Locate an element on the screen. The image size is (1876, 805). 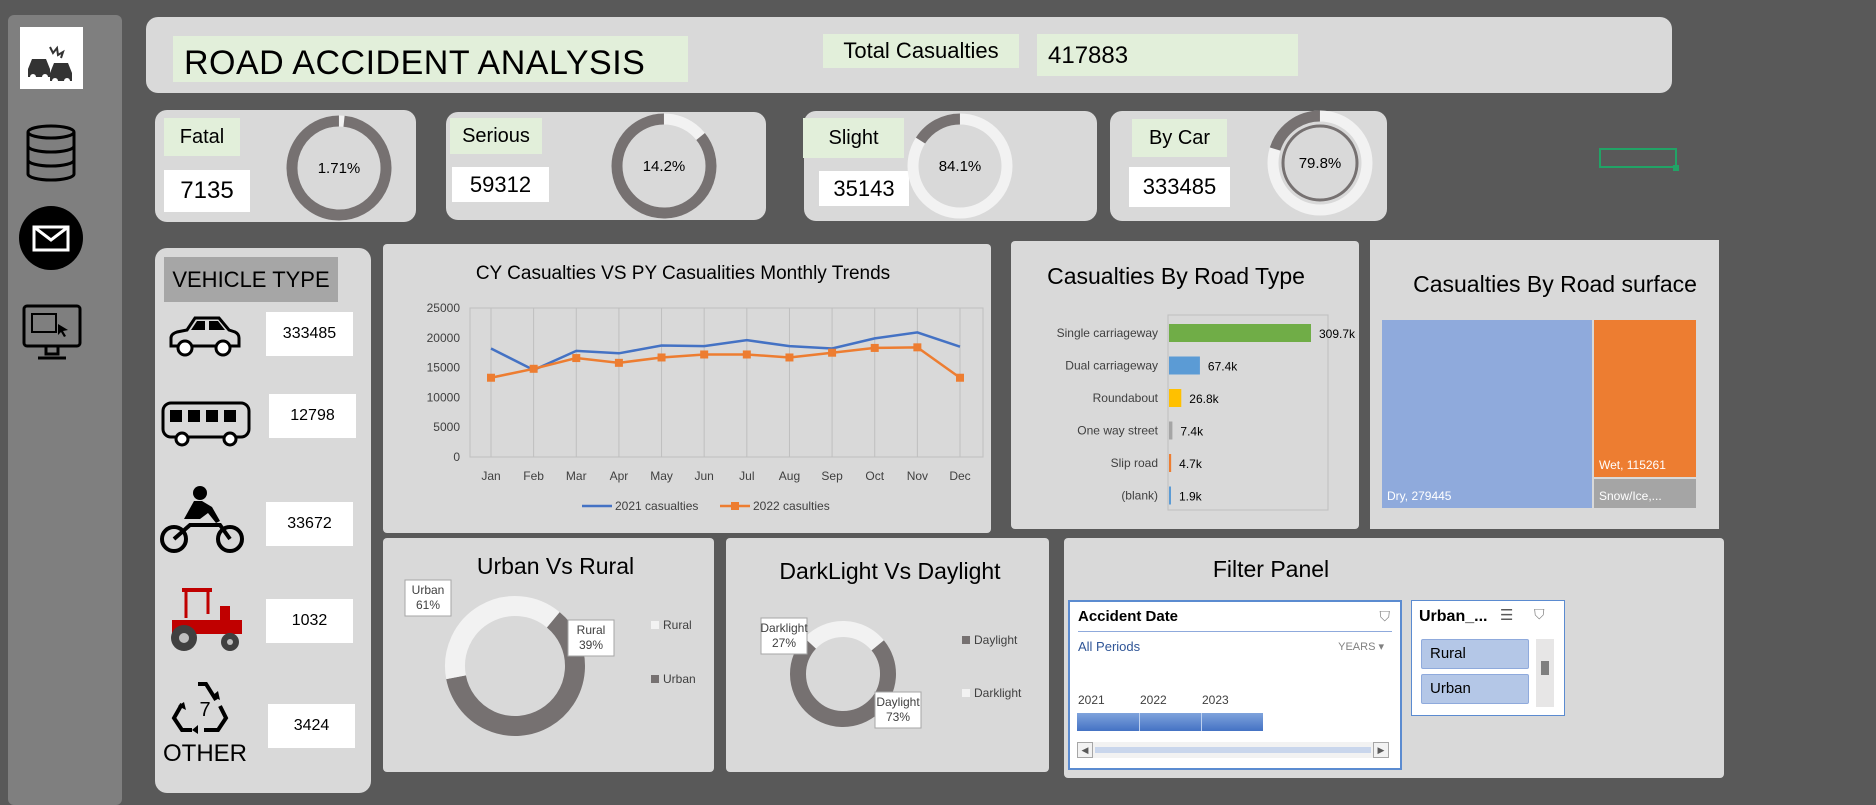
plot-area is located at coordinates (1248, 412).